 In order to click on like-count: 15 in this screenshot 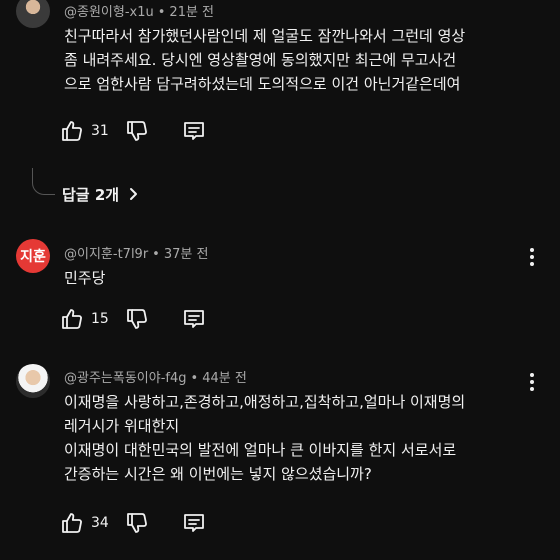, I will do `click(100, 319)`.